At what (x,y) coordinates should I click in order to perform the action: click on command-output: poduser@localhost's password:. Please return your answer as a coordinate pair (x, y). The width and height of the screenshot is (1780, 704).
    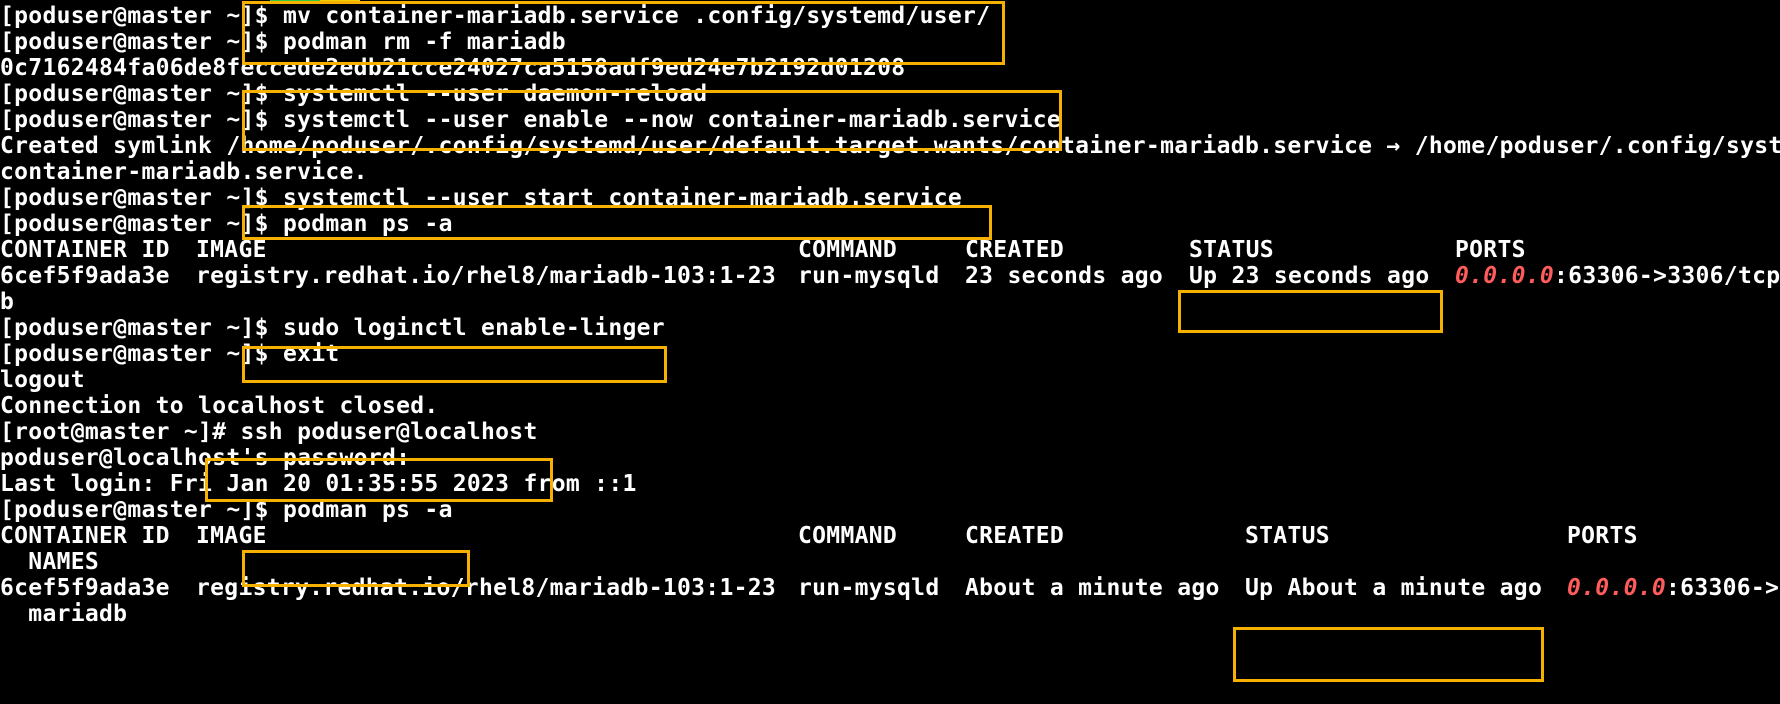
    Looking at the image, I should click on (205, 458).